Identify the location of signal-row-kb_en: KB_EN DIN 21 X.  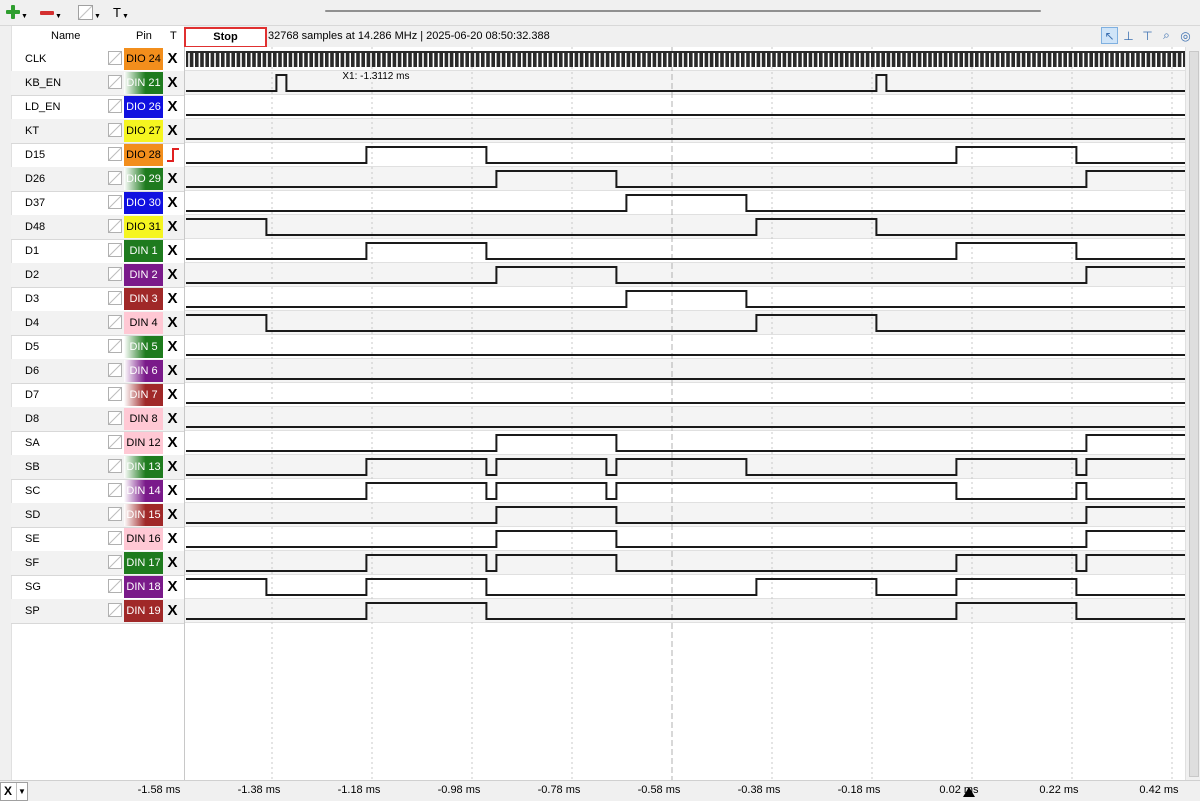
(97, 83).